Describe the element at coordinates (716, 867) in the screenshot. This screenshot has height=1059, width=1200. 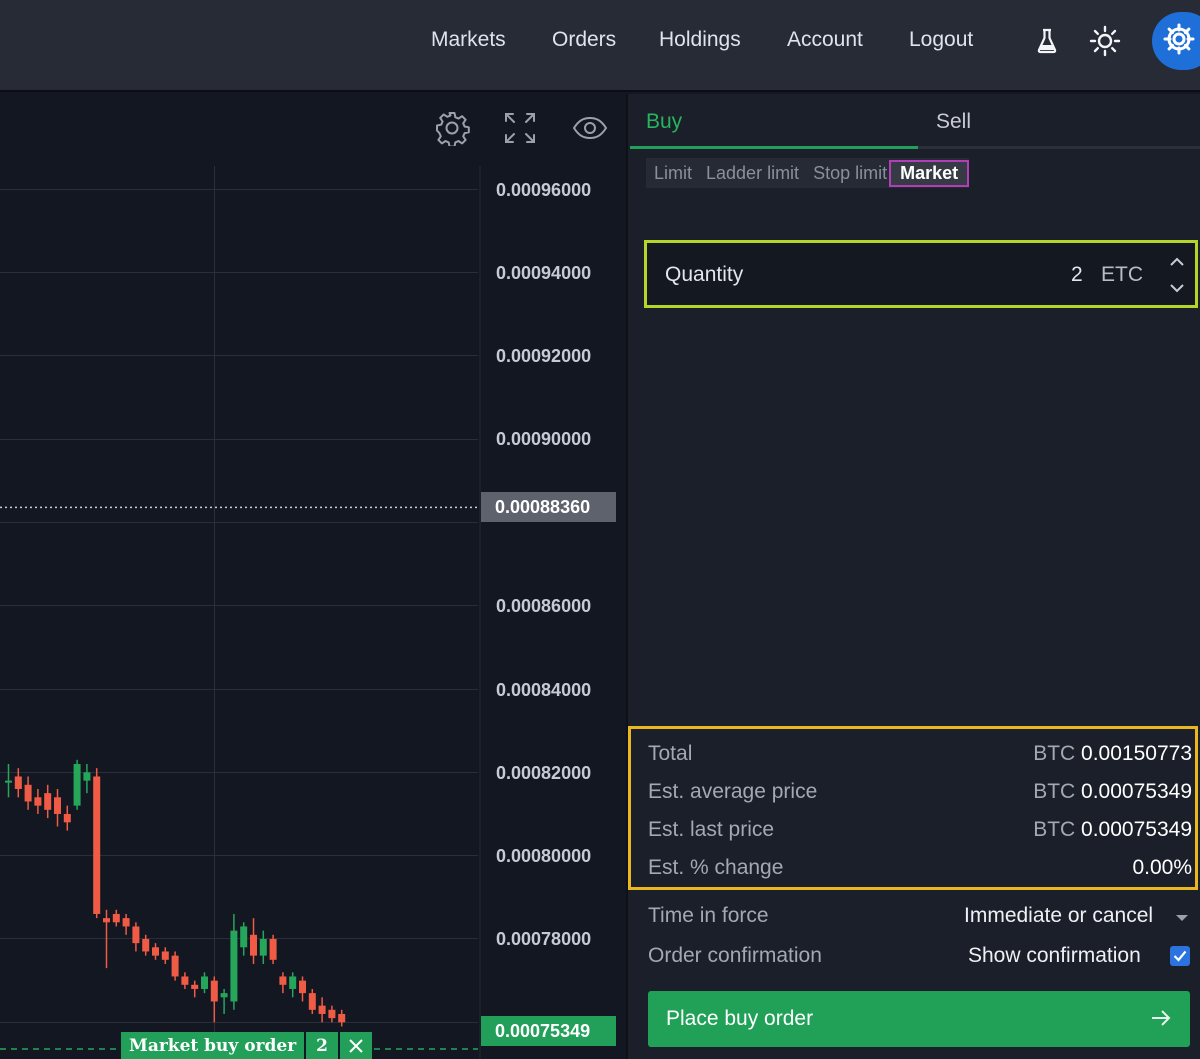
I see `summary-label: Est. % change` at that location.